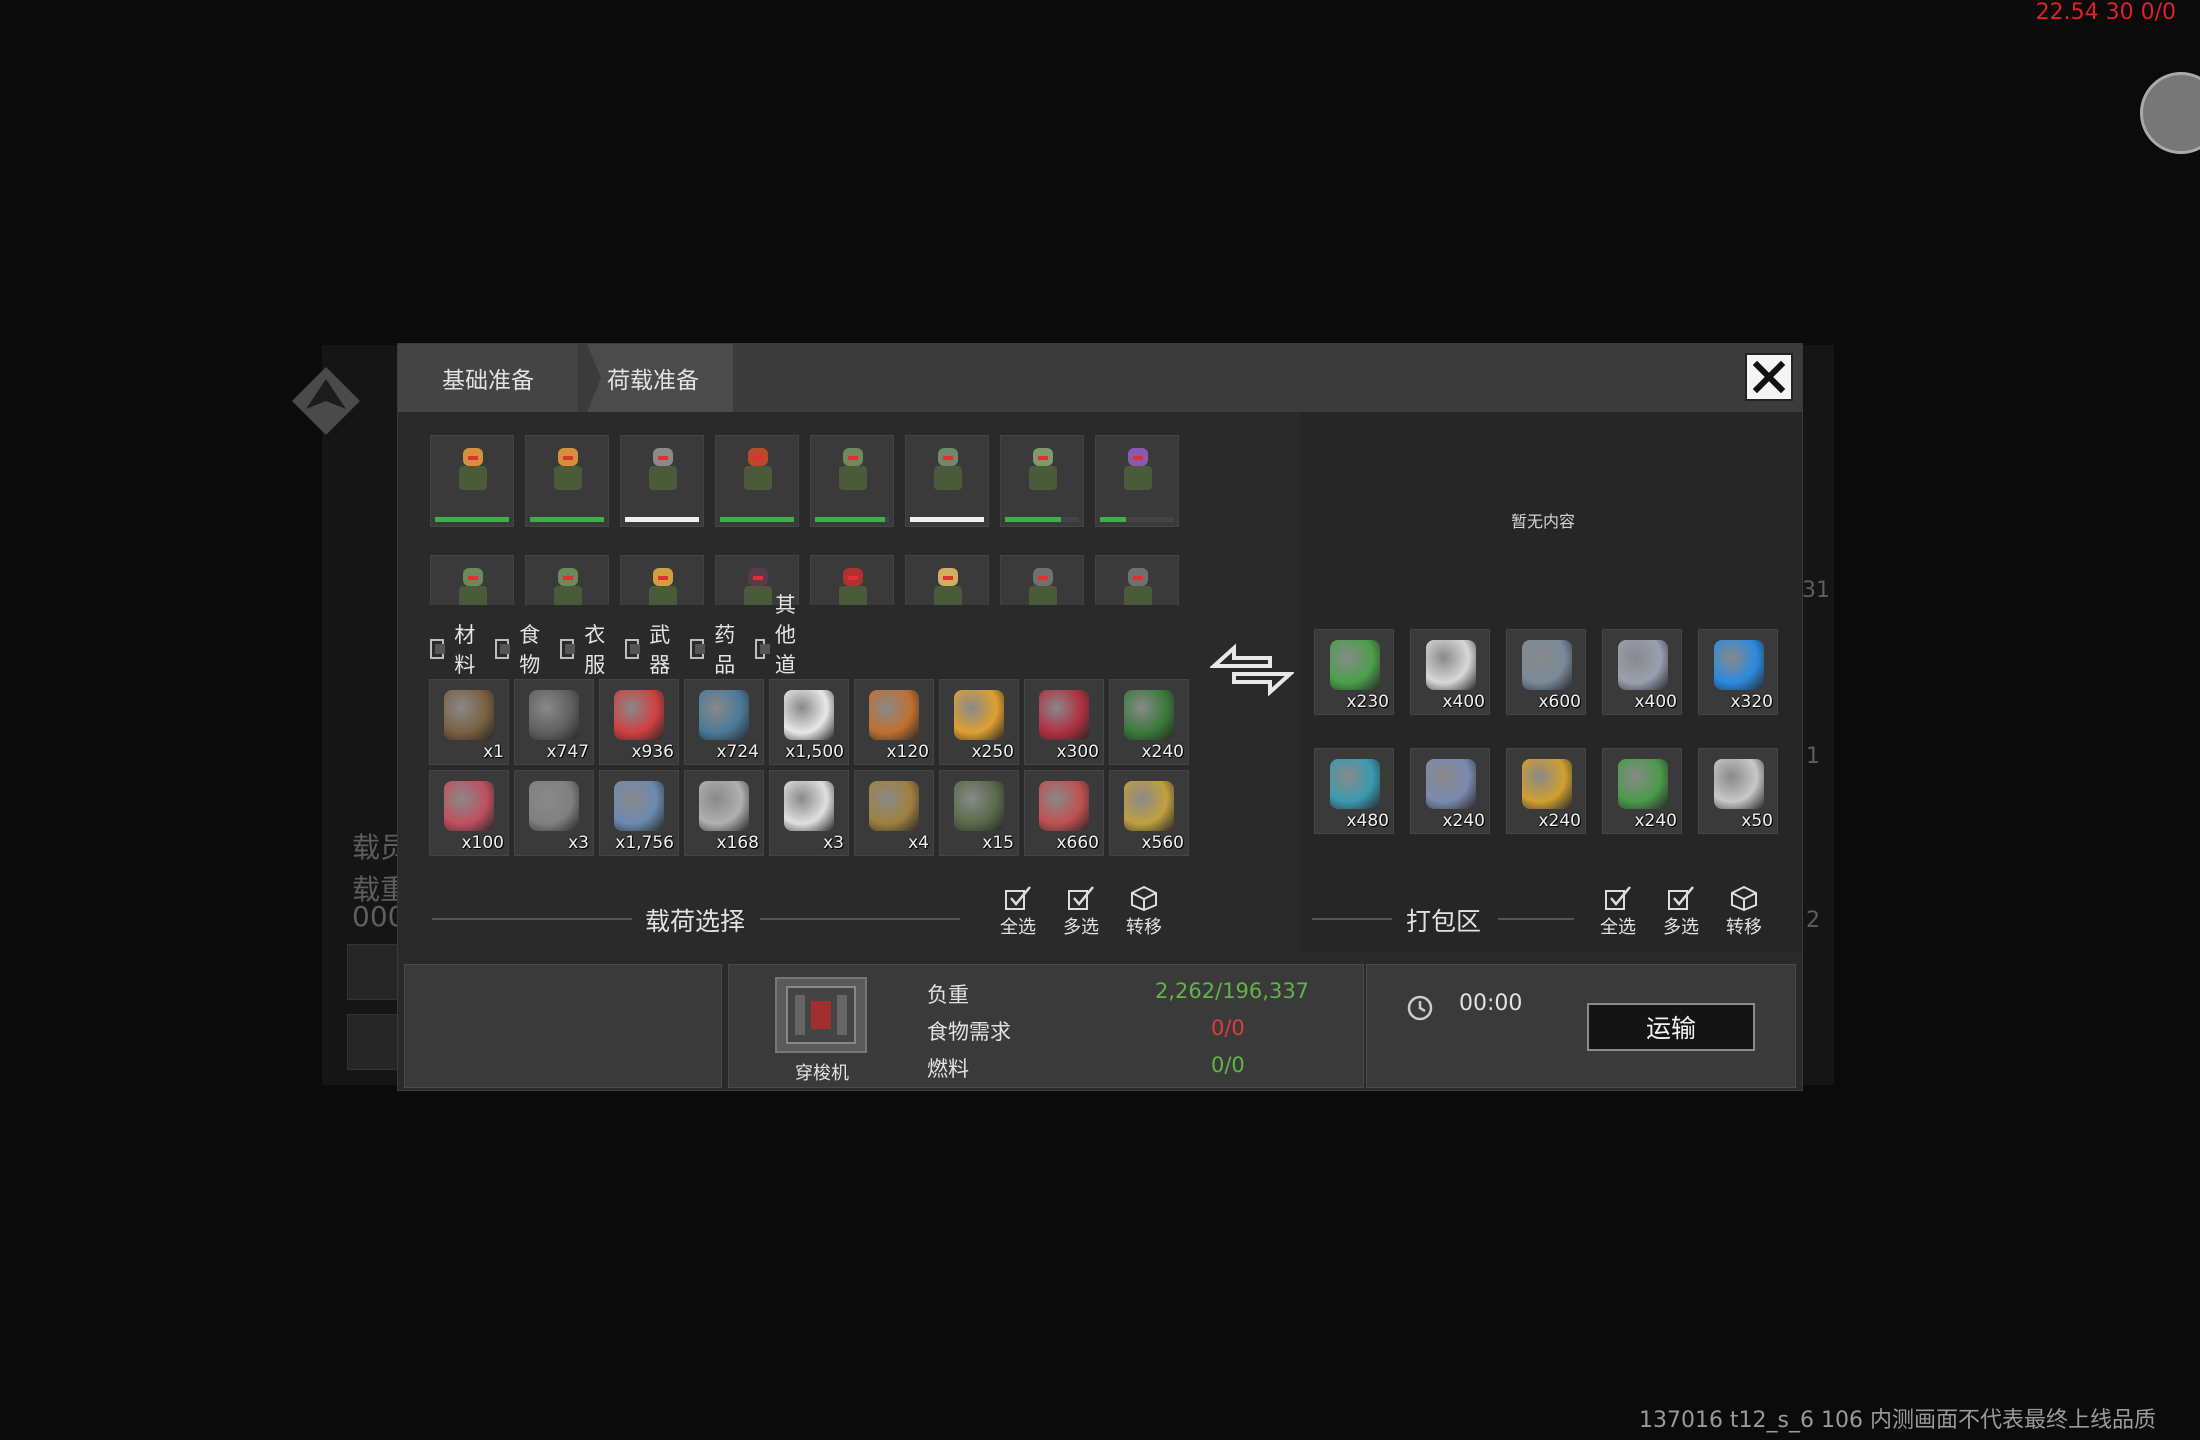  What do you see at coordinates (650, 649) in the screenshot?
I see `filter-weapons: 武器` at bounding box center [650, 649].